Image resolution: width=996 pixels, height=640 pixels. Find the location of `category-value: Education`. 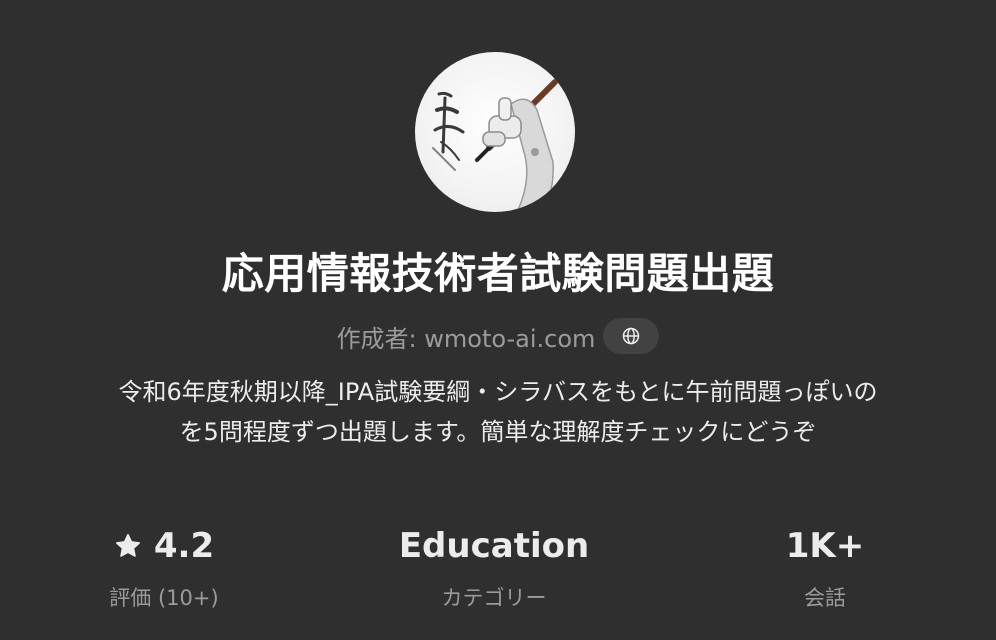

category-value: Education is located at coordinates (494, 546).